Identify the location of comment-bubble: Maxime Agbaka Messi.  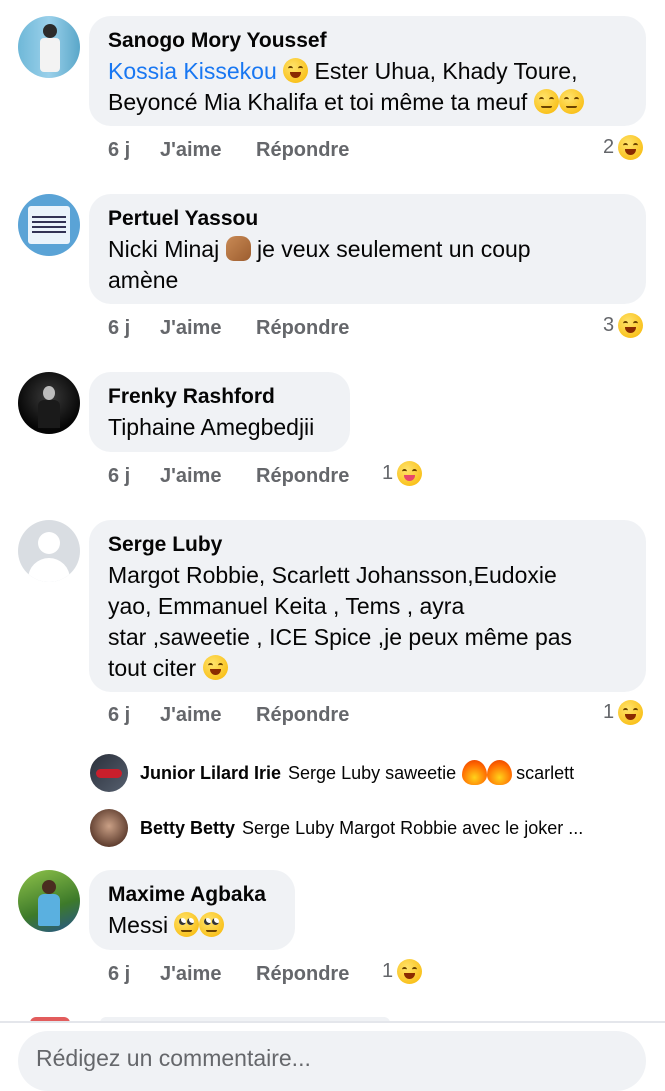
(192, 910).